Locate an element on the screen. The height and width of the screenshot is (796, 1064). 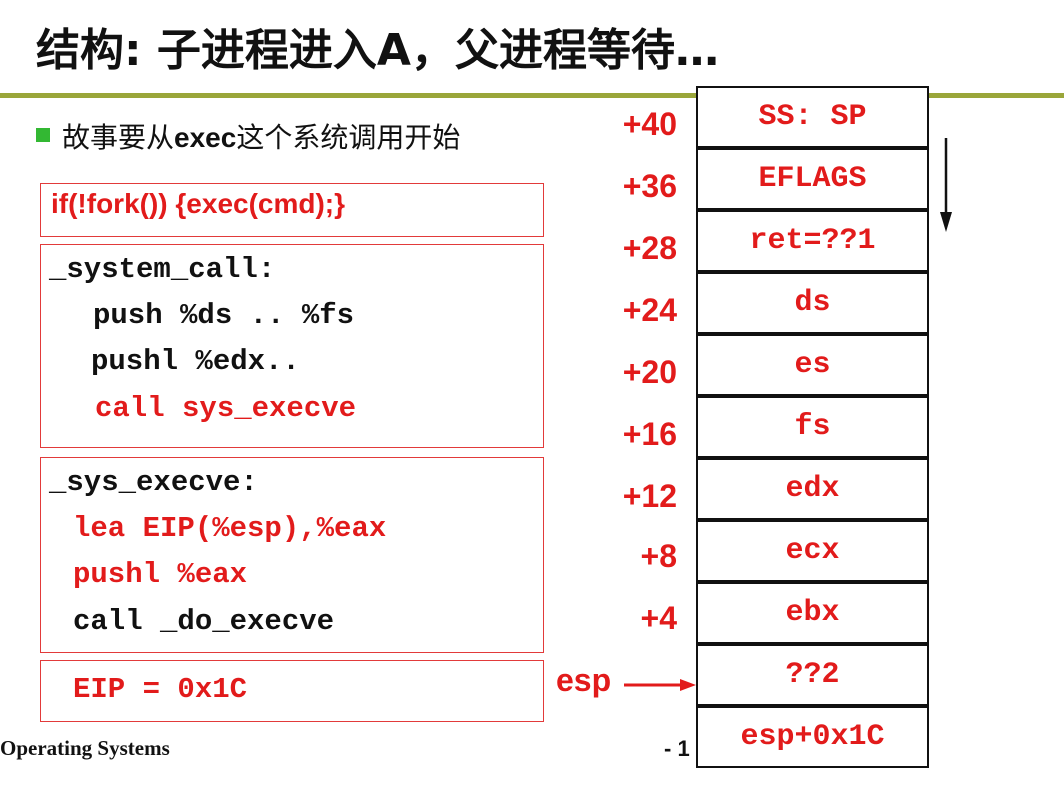
offset-label: +8 is located at coordinates (658, 556).